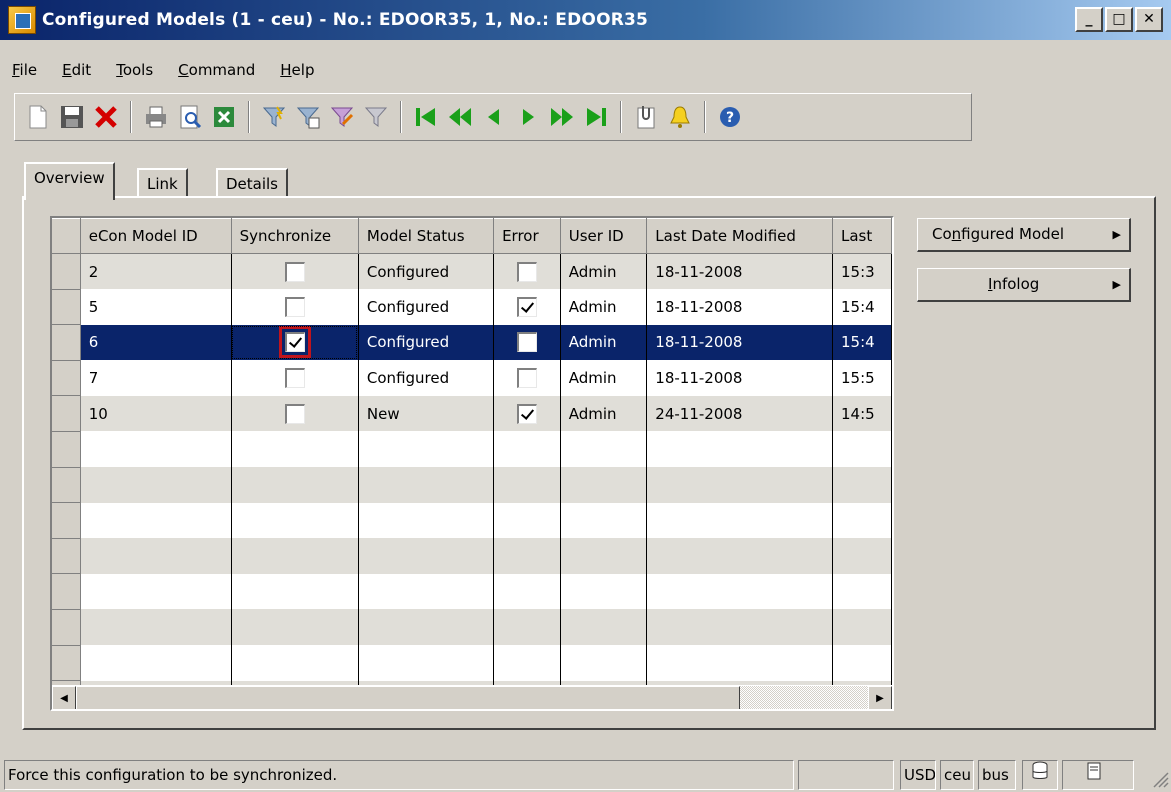  What do you see at coordinates (156, 117) in the screenshot?
I see `print-icon` at bounding box center [156, 117].